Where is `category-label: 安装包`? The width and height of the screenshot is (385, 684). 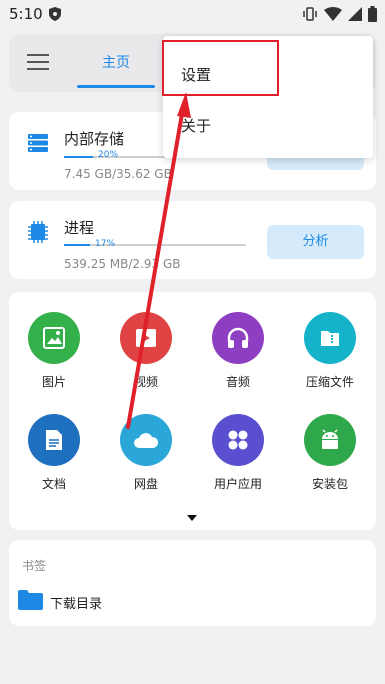
category-label: 安装包 is located at coordinates (329, 484).